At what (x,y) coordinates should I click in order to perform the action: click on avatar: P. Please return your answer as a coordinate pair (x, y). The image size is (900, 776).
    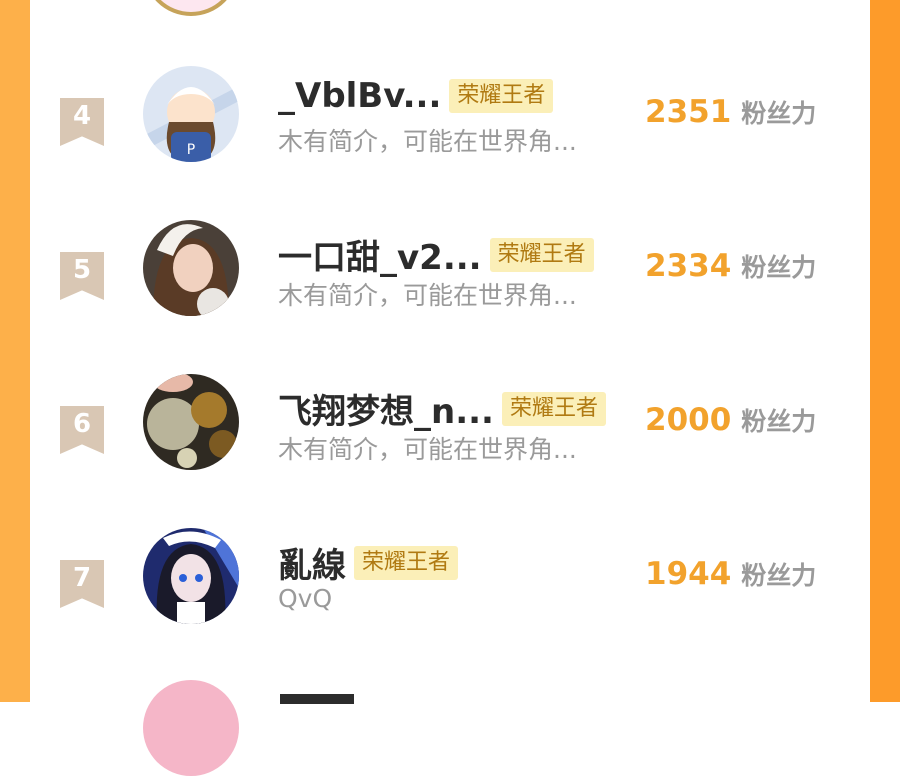
    Looking at the image, I should click on (191, 114).